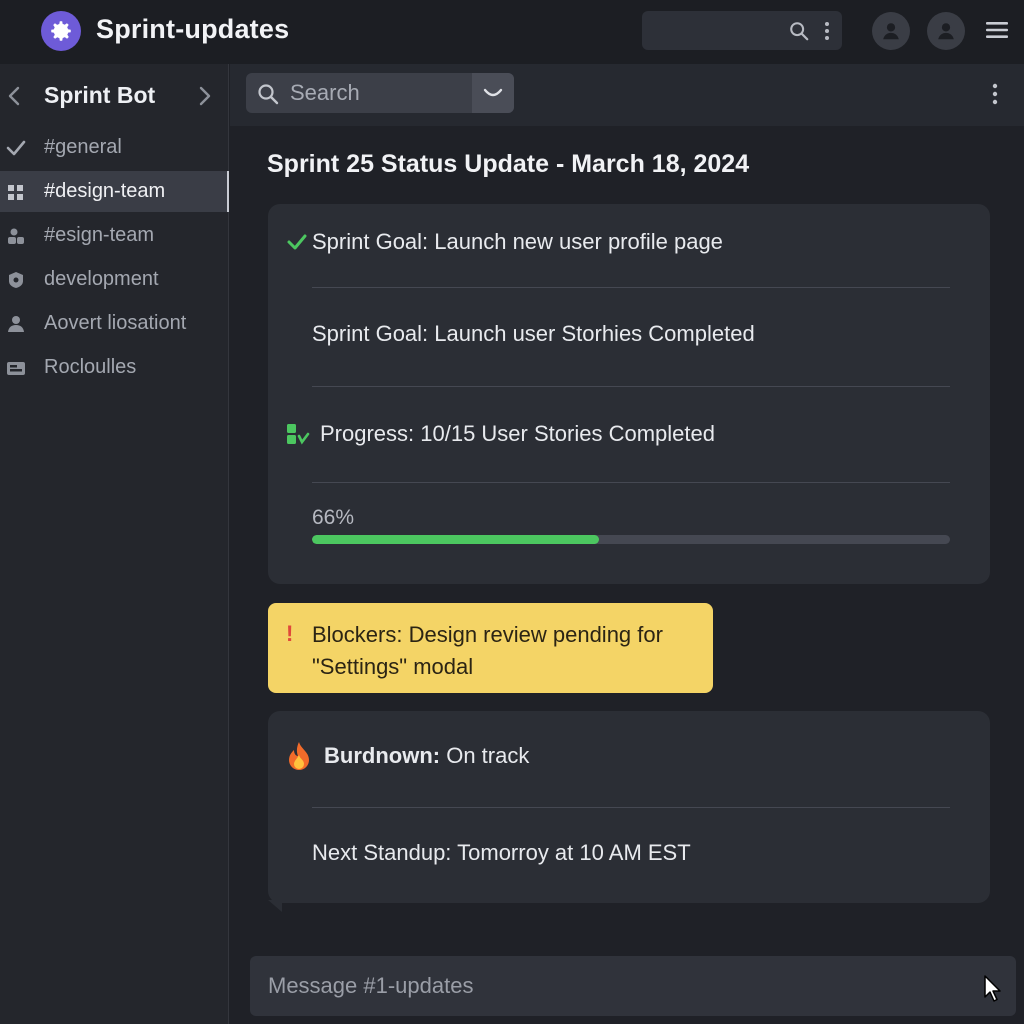 The width and height of the screenshot is (1024, 1024). What do you see at coordinates (16, 280) in the screenshot?
I see `shield-icon` at bounding box center [16, 280].